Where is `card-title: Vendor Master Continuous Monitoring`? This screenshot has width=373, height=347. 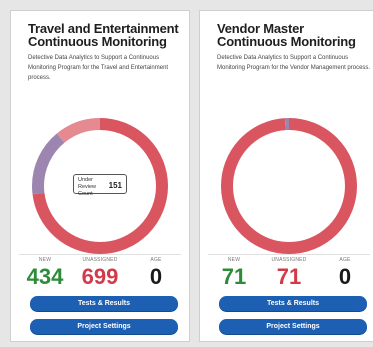 card-title: Vendor Master Continuous Monitoring is located at coordinates (286, 35).